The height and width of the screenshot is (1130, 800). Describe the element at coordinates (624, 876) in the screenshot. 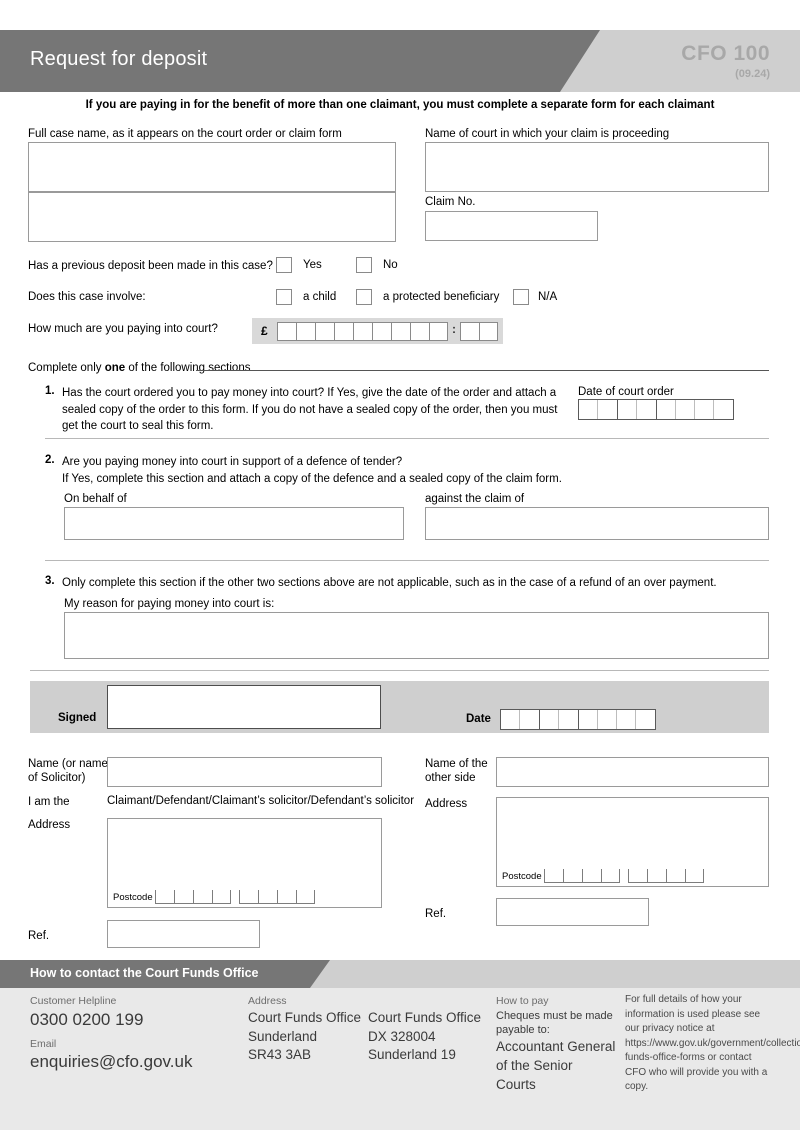

I see `input-other-side-postcode` at that location.